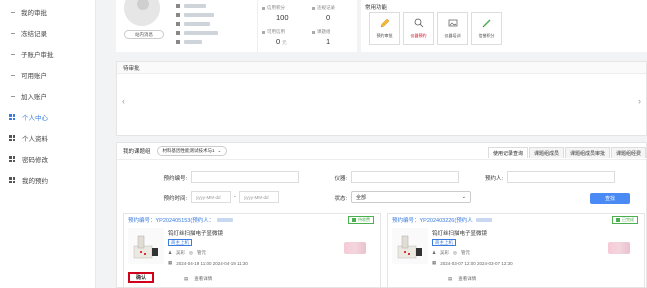  I want to click on instrument-label: 仪器:, so click(340, 179).